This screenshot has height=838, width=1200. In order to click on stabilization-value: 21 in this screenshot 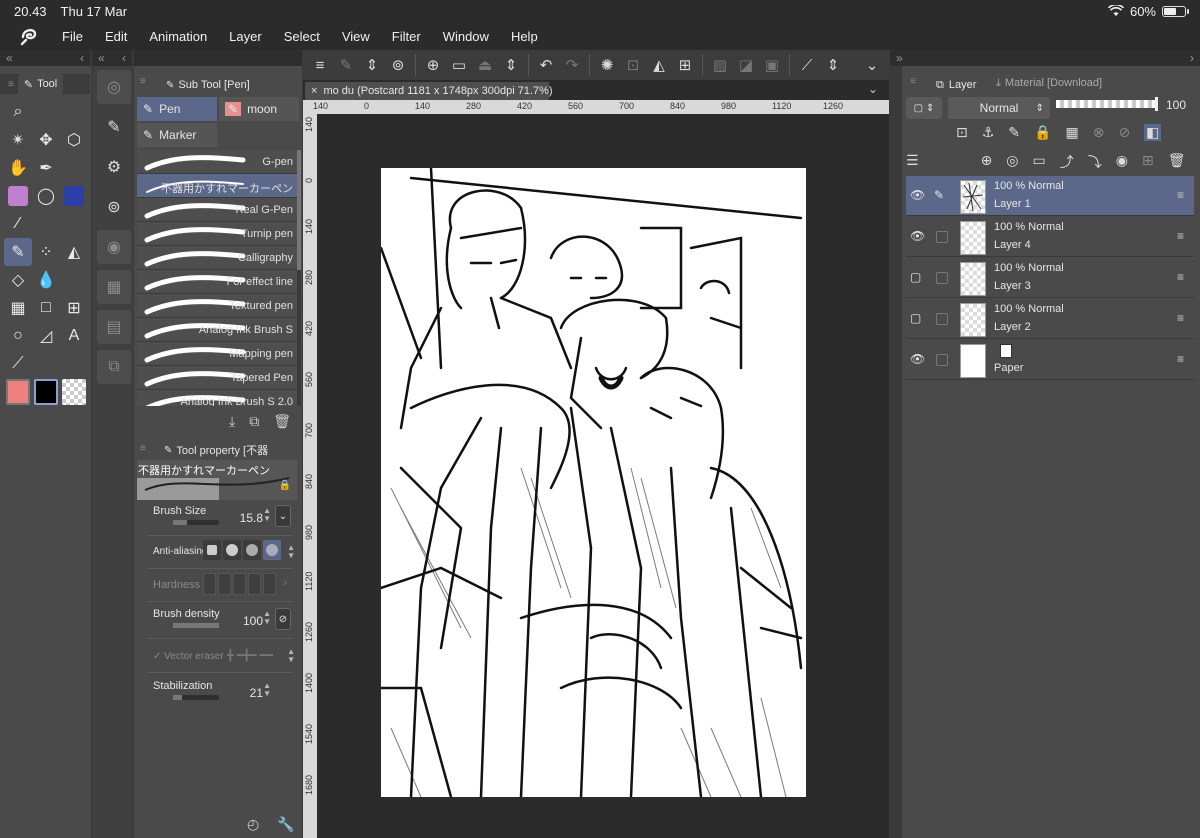, I will do `click(256, 693)`.